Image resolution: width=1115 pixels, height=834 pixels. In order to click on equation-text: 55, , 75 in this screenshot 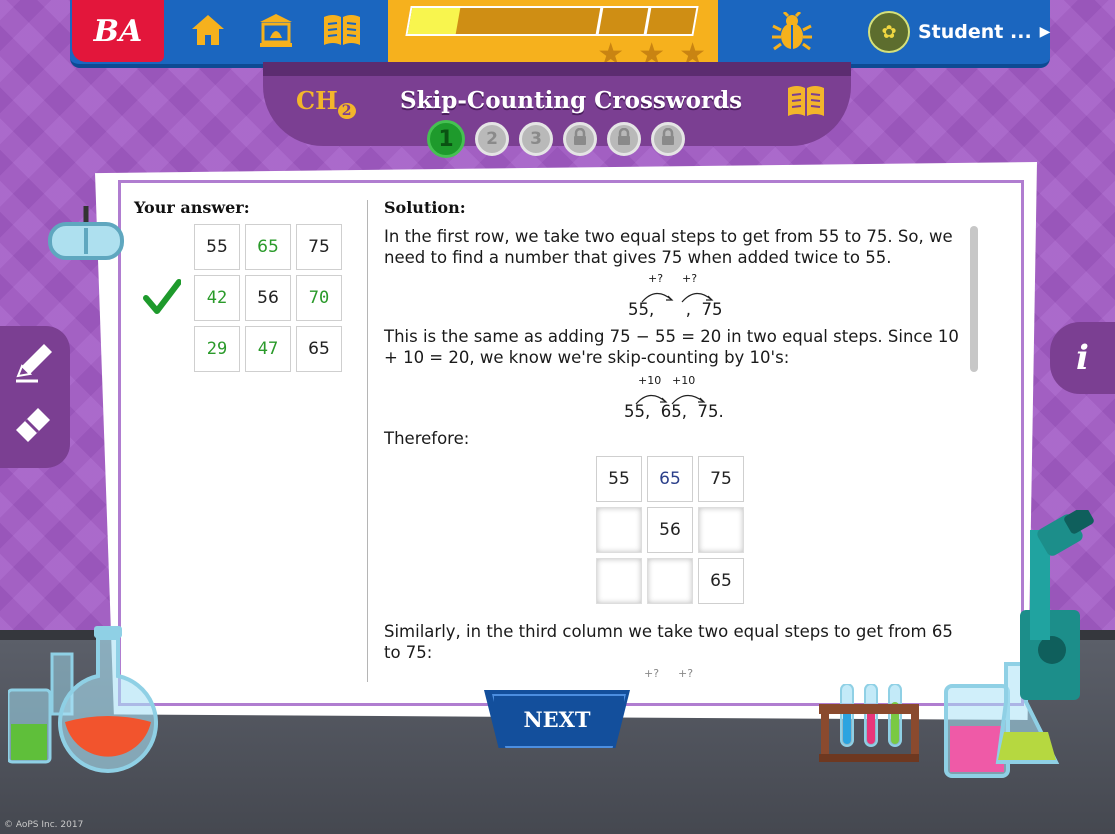, I will do `click(675, 309)`.